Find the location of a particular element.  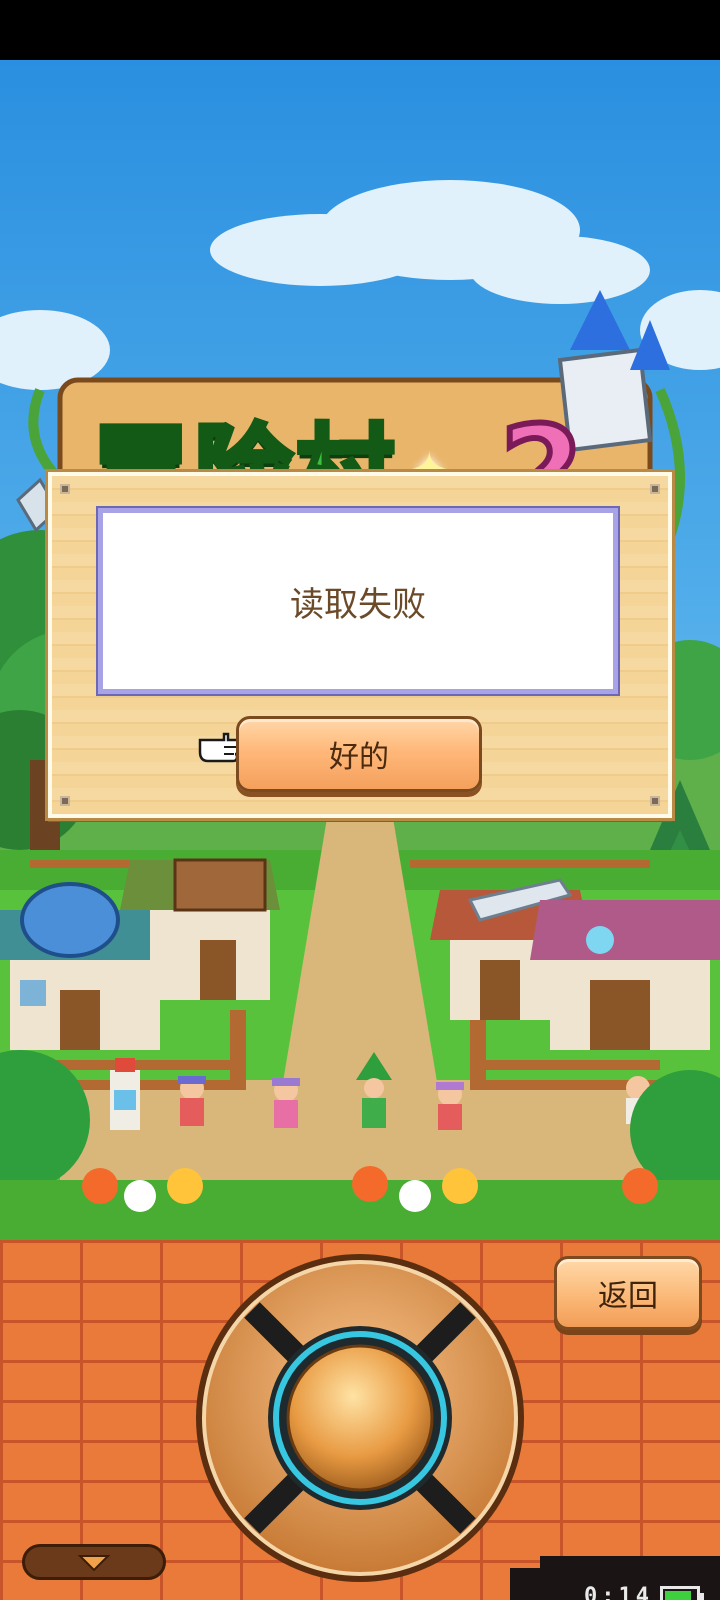

back-button: 返回 is located at coordinates (628, 1293).